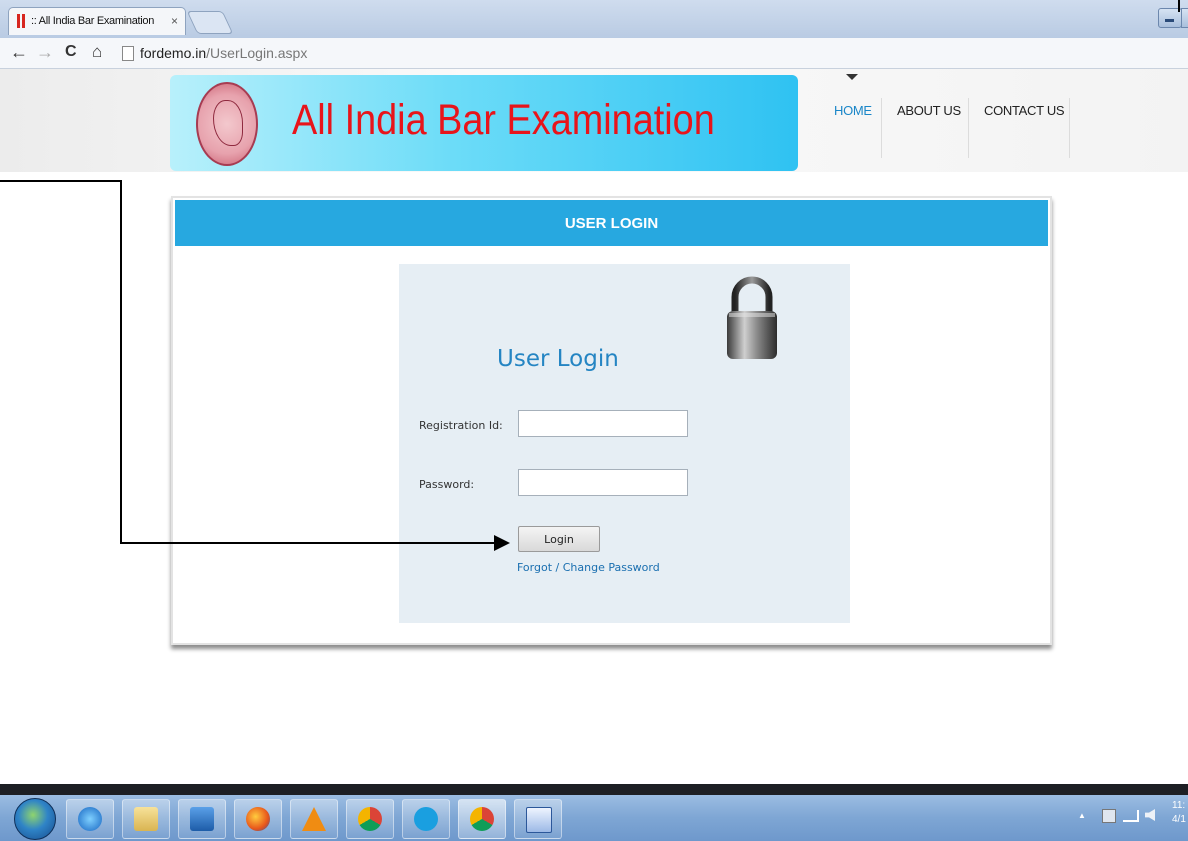 The width and height of the screenshot is (1188, 841). I want to click on network-icon, so click(1131, 816).